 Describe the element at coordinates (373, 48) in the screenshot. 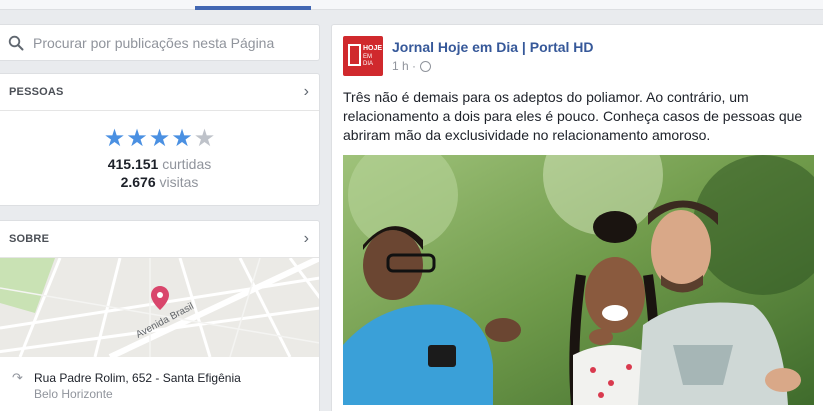

I see `logo-text-1: HOJE` at that location.